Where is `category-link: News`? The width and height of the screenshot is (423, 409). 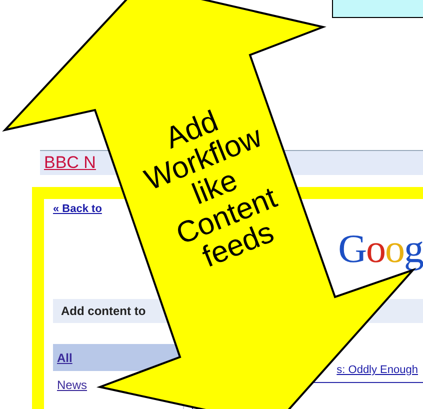
category-link: News is located at coordinates (72, 384).